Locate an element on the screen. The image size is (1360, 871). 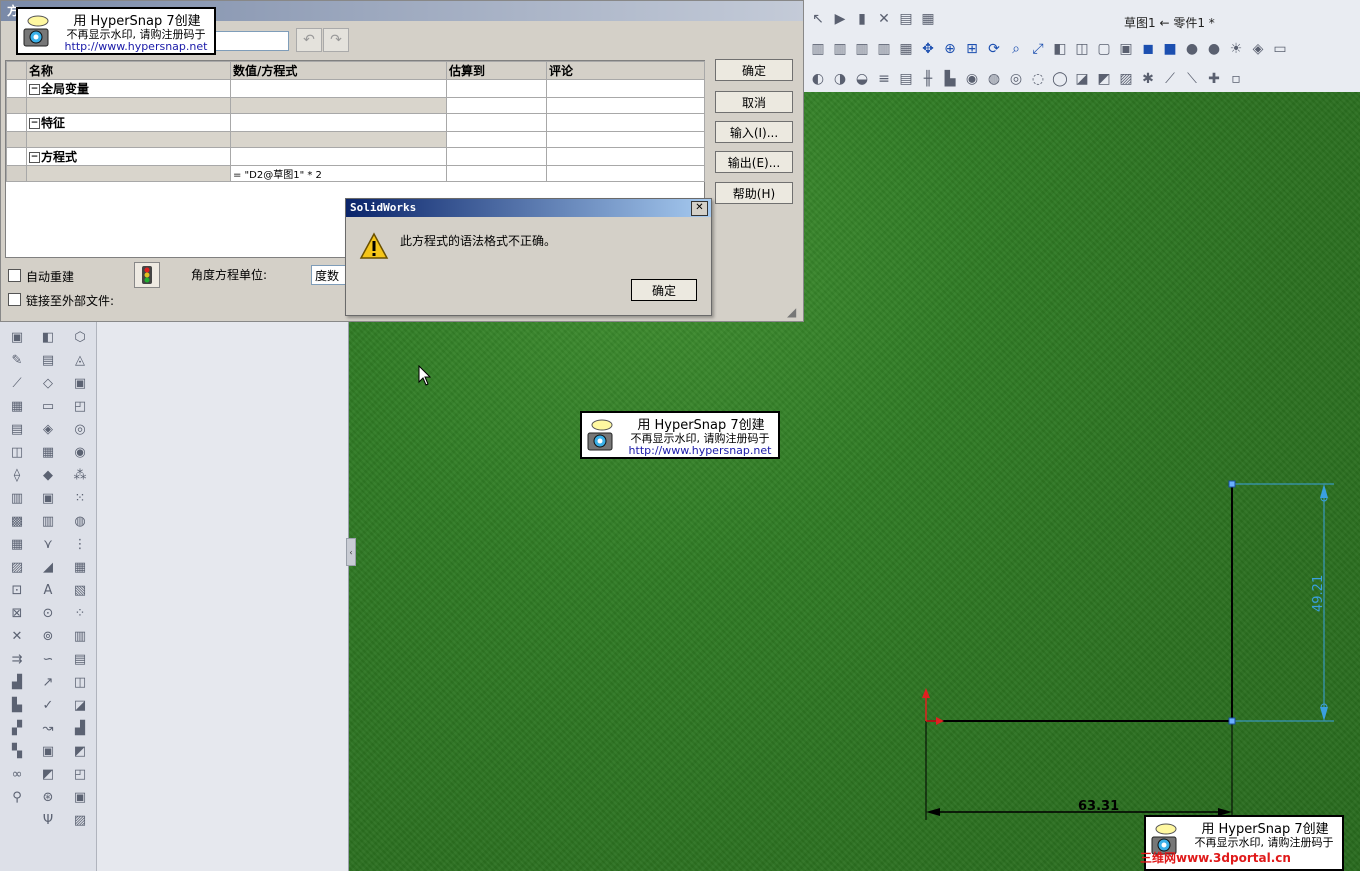
vertical-dim-value: 49.21 is located at coordinates (1318, 593).